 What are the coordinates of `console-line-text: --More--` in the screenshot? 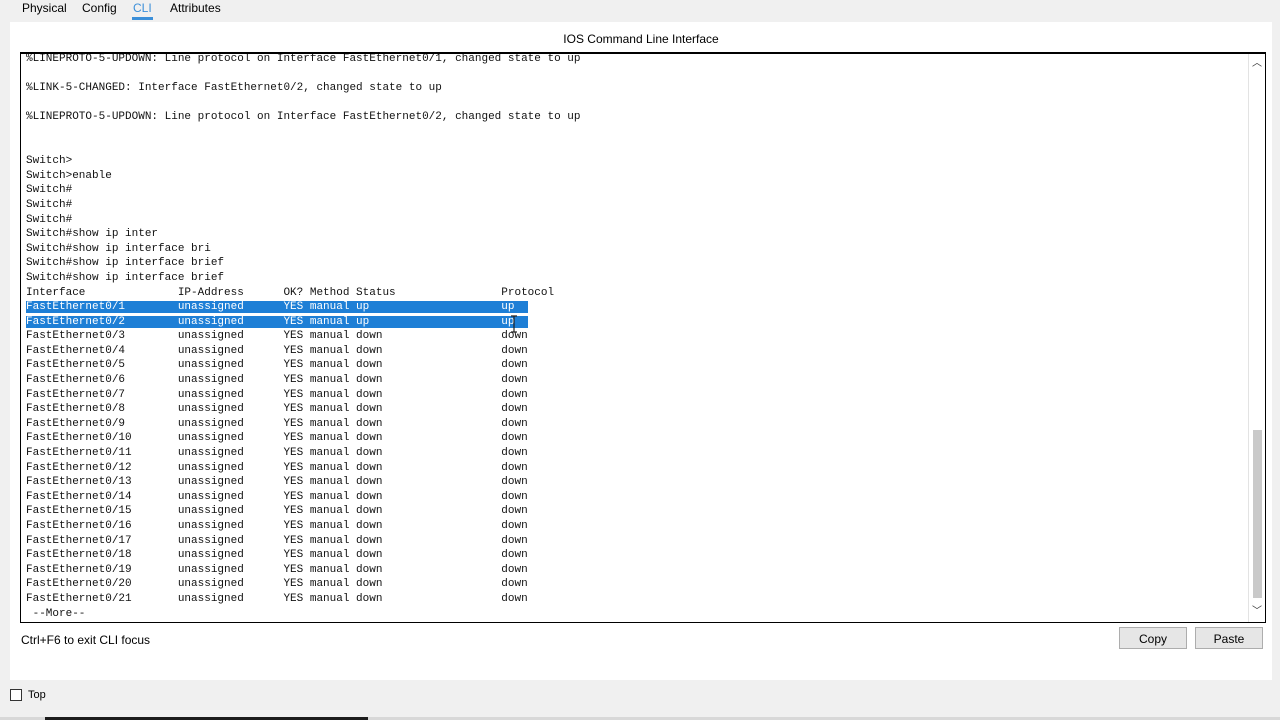 It's located at (59, 613).